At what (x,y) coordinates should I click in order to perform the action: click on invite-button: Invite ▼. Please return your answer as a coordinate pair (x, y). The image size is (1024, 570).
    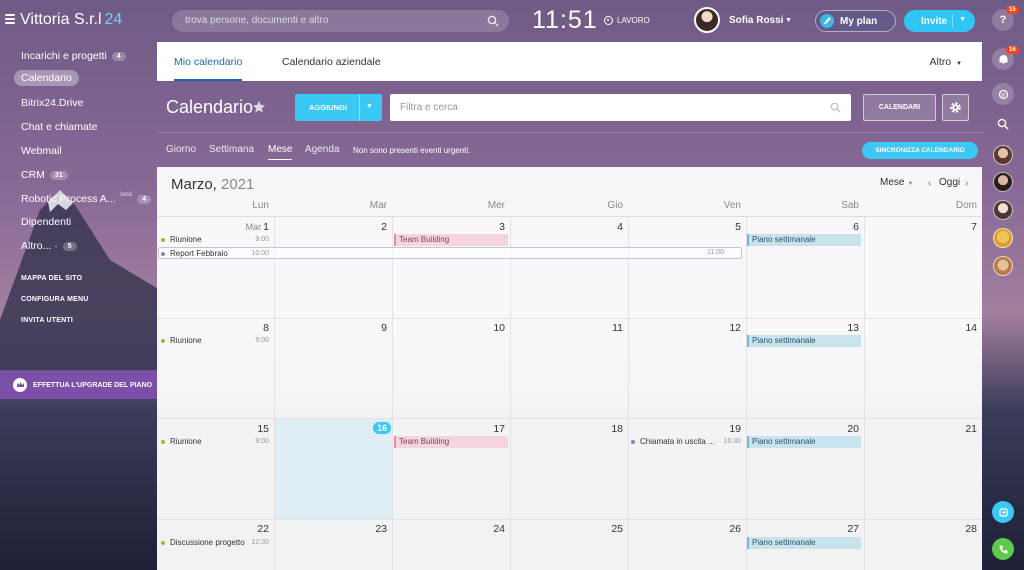
    Looking at the image, I should click on (939, 21).